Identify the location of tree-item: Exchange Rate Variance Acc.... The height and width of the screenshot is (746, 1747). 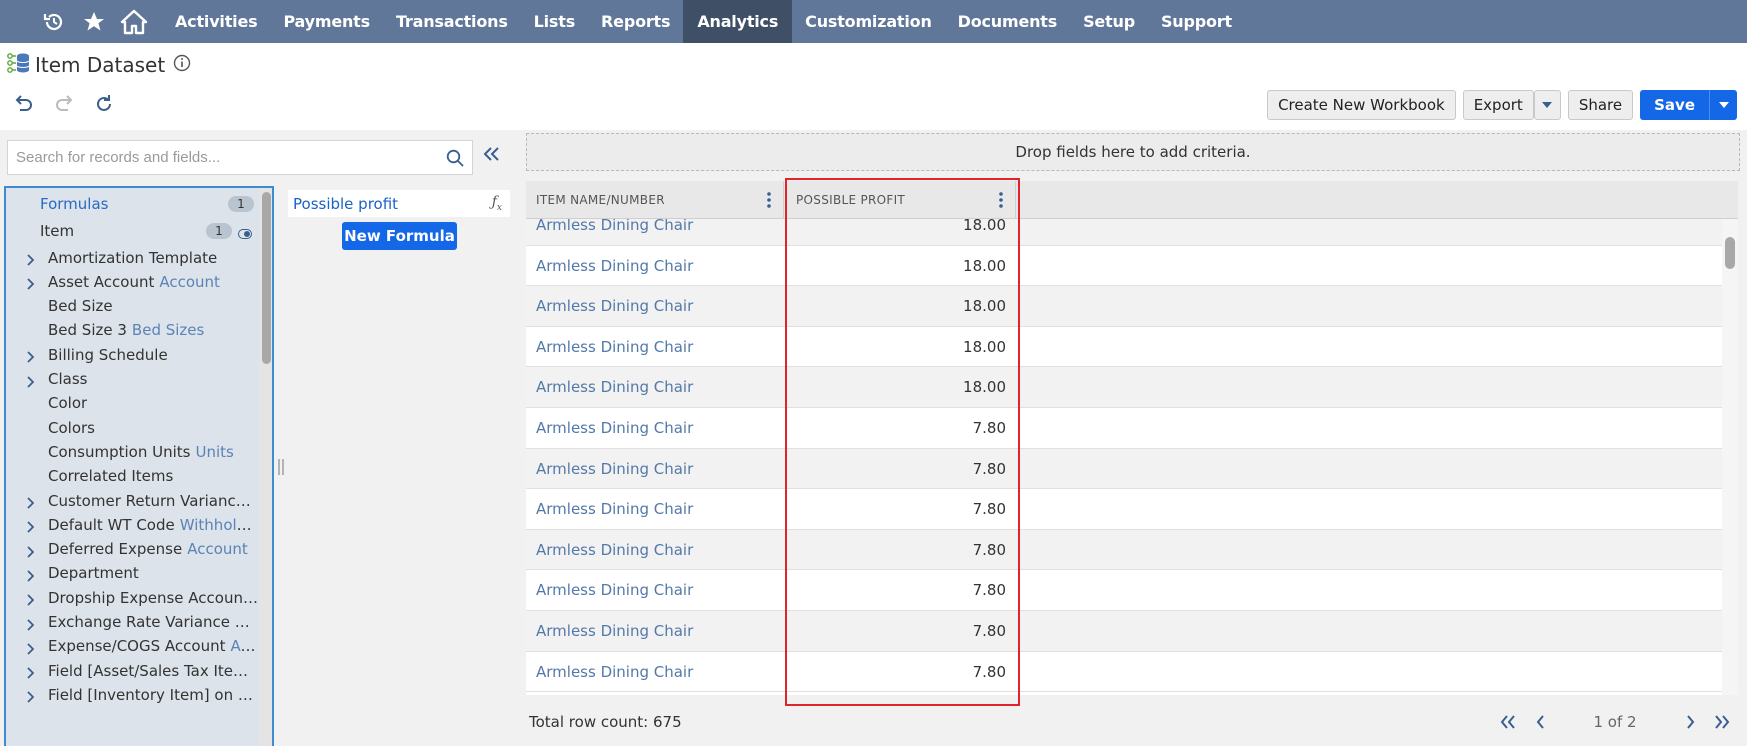
(132, 622).